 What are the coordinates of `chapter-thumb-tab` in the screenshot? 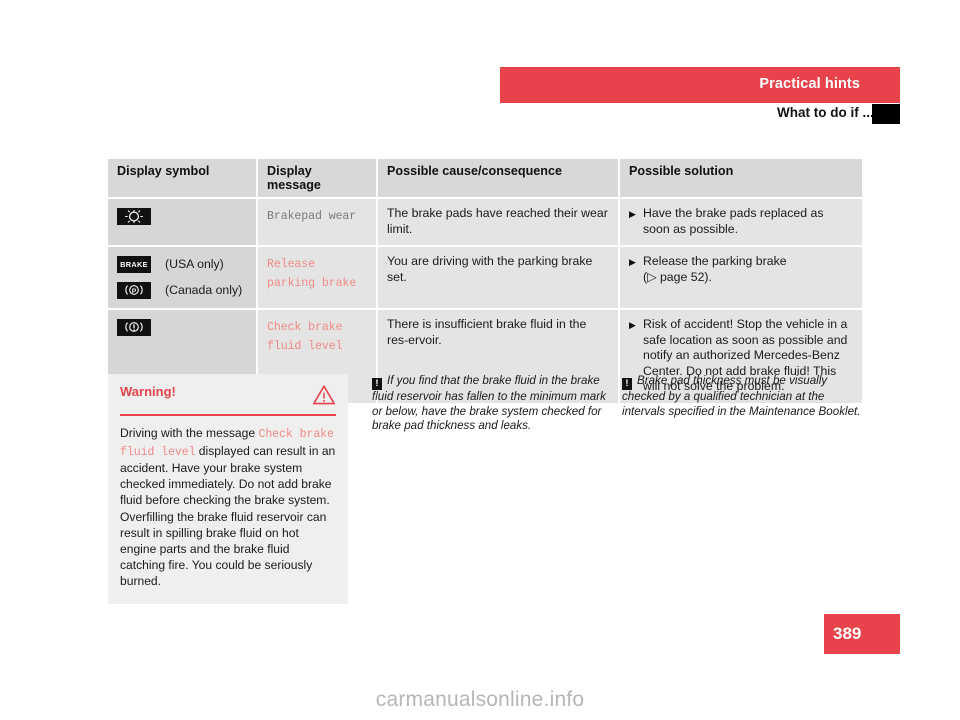 It's located at (886, 114).